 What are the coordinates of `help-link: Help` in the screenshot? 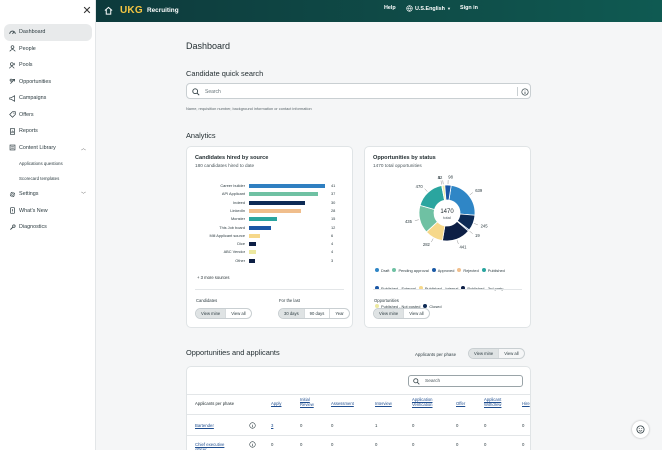 It's located at (390, 8).